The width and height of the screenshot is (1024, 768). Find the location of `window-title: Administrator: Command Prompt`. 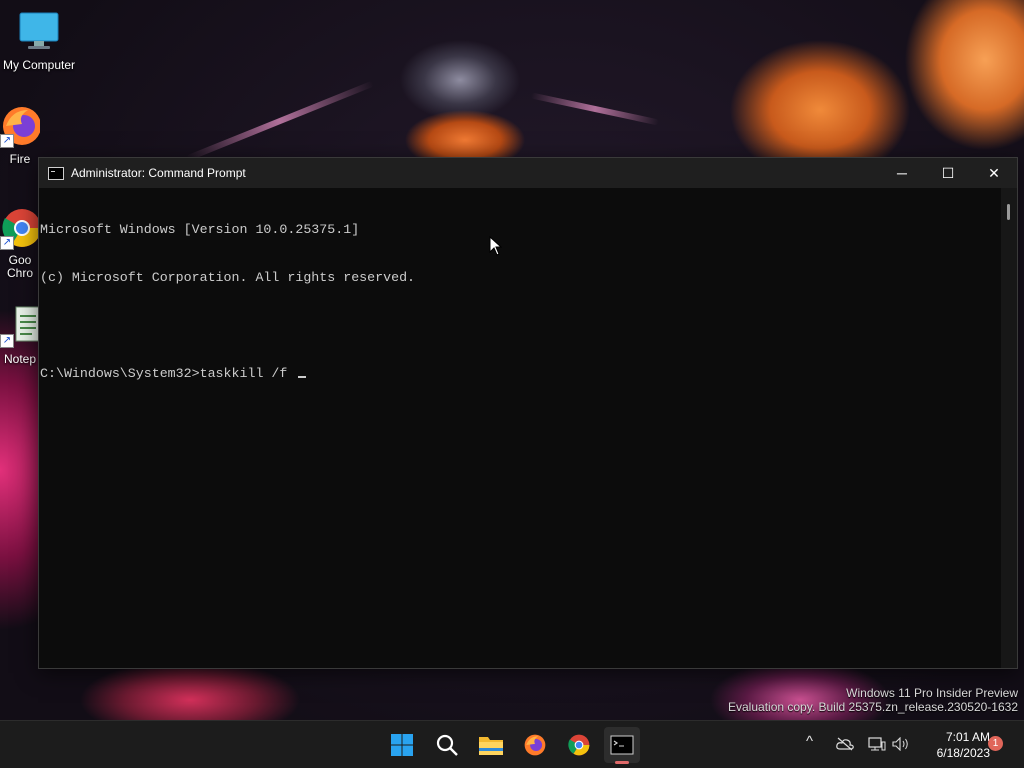

window-title: Administrator: Command Prompt is located at coordinates (158, 173).